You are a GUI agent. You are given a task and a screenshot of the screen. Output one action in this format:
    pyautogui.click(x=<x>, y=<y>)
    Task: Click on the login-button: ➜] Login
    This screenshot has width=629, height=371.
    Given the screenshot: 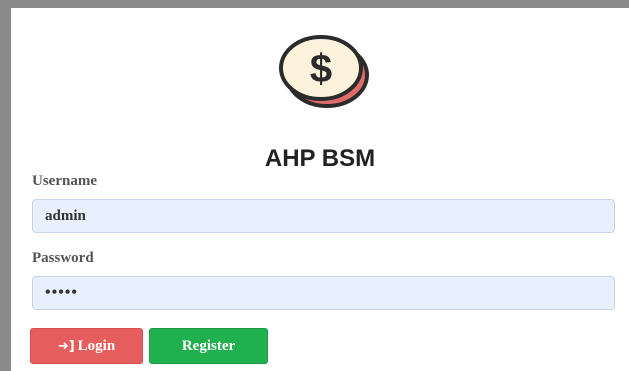 What is the action you would take?
    pyautogui.click(x=86, y=346)
    